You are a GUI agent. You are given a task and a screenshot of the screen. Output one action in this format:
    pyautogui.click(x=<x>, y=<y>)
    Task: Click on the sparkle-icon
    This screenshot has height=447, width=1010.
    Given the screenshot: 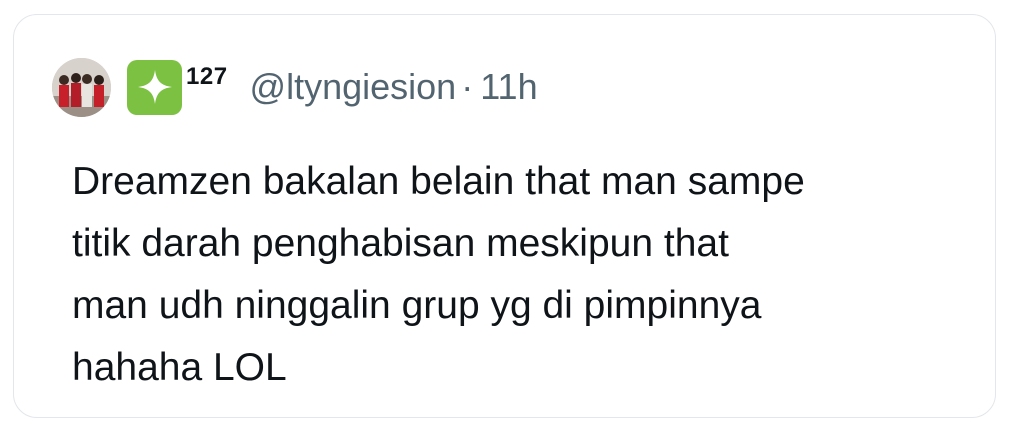 What is the action you would take?
    pyautogui.click(x=154, y=87)
    